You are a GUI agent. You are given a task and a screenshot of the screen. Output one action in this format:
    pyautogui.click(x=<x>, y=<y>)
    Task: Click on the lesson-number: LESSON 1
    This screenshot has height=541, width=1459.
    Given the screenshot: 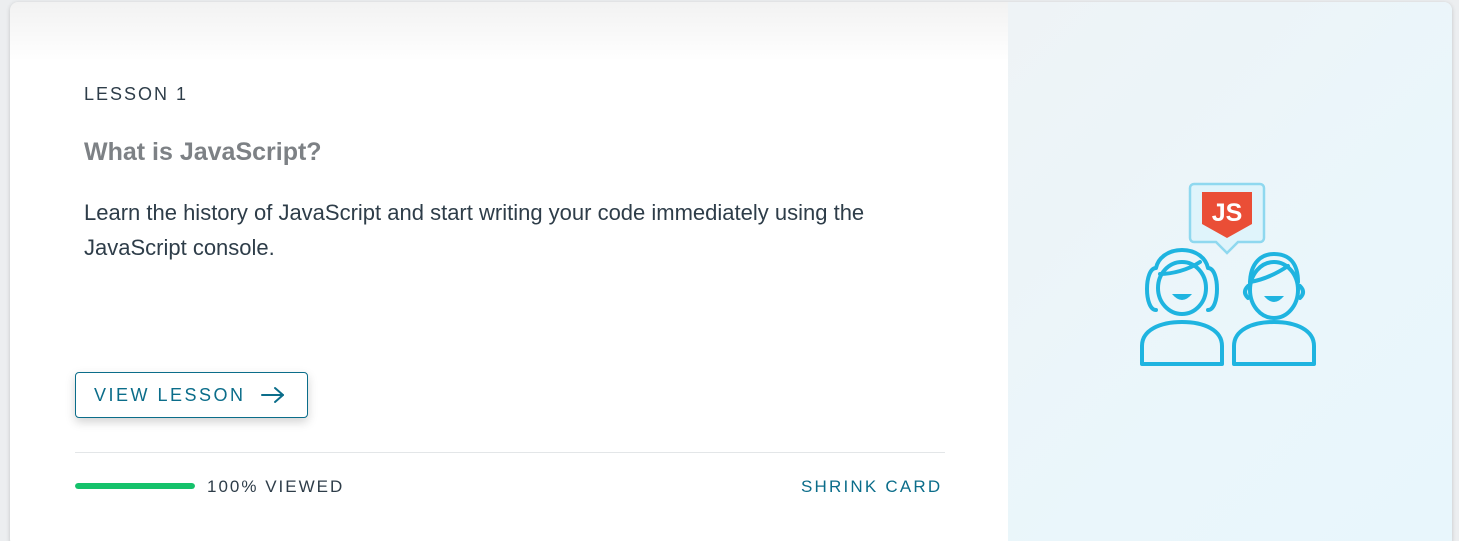 What is the action you would take?
    pyautogui.click(x=136, y=94)
    